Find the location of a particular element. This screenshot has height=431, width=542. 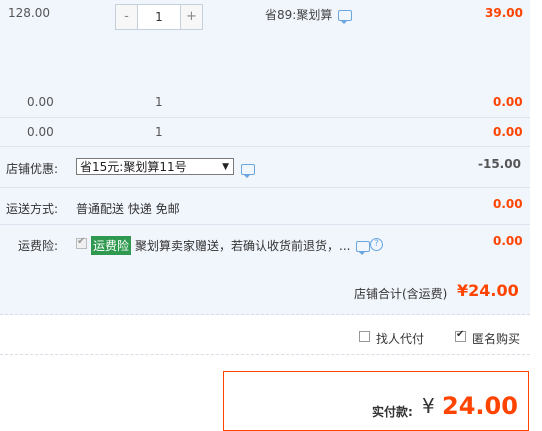

item-subtotal: 39.00 is located at coordinates (504, 13).